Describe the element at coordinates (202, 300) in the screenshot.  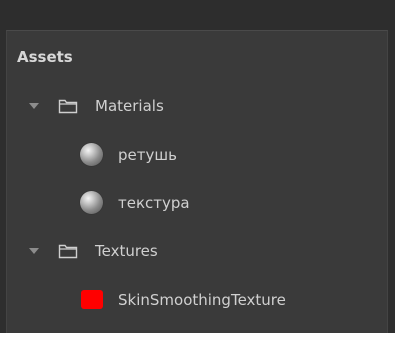
I see `asset-label-skin-smoothing-texture: SkinSmoothingTexture` at that location.